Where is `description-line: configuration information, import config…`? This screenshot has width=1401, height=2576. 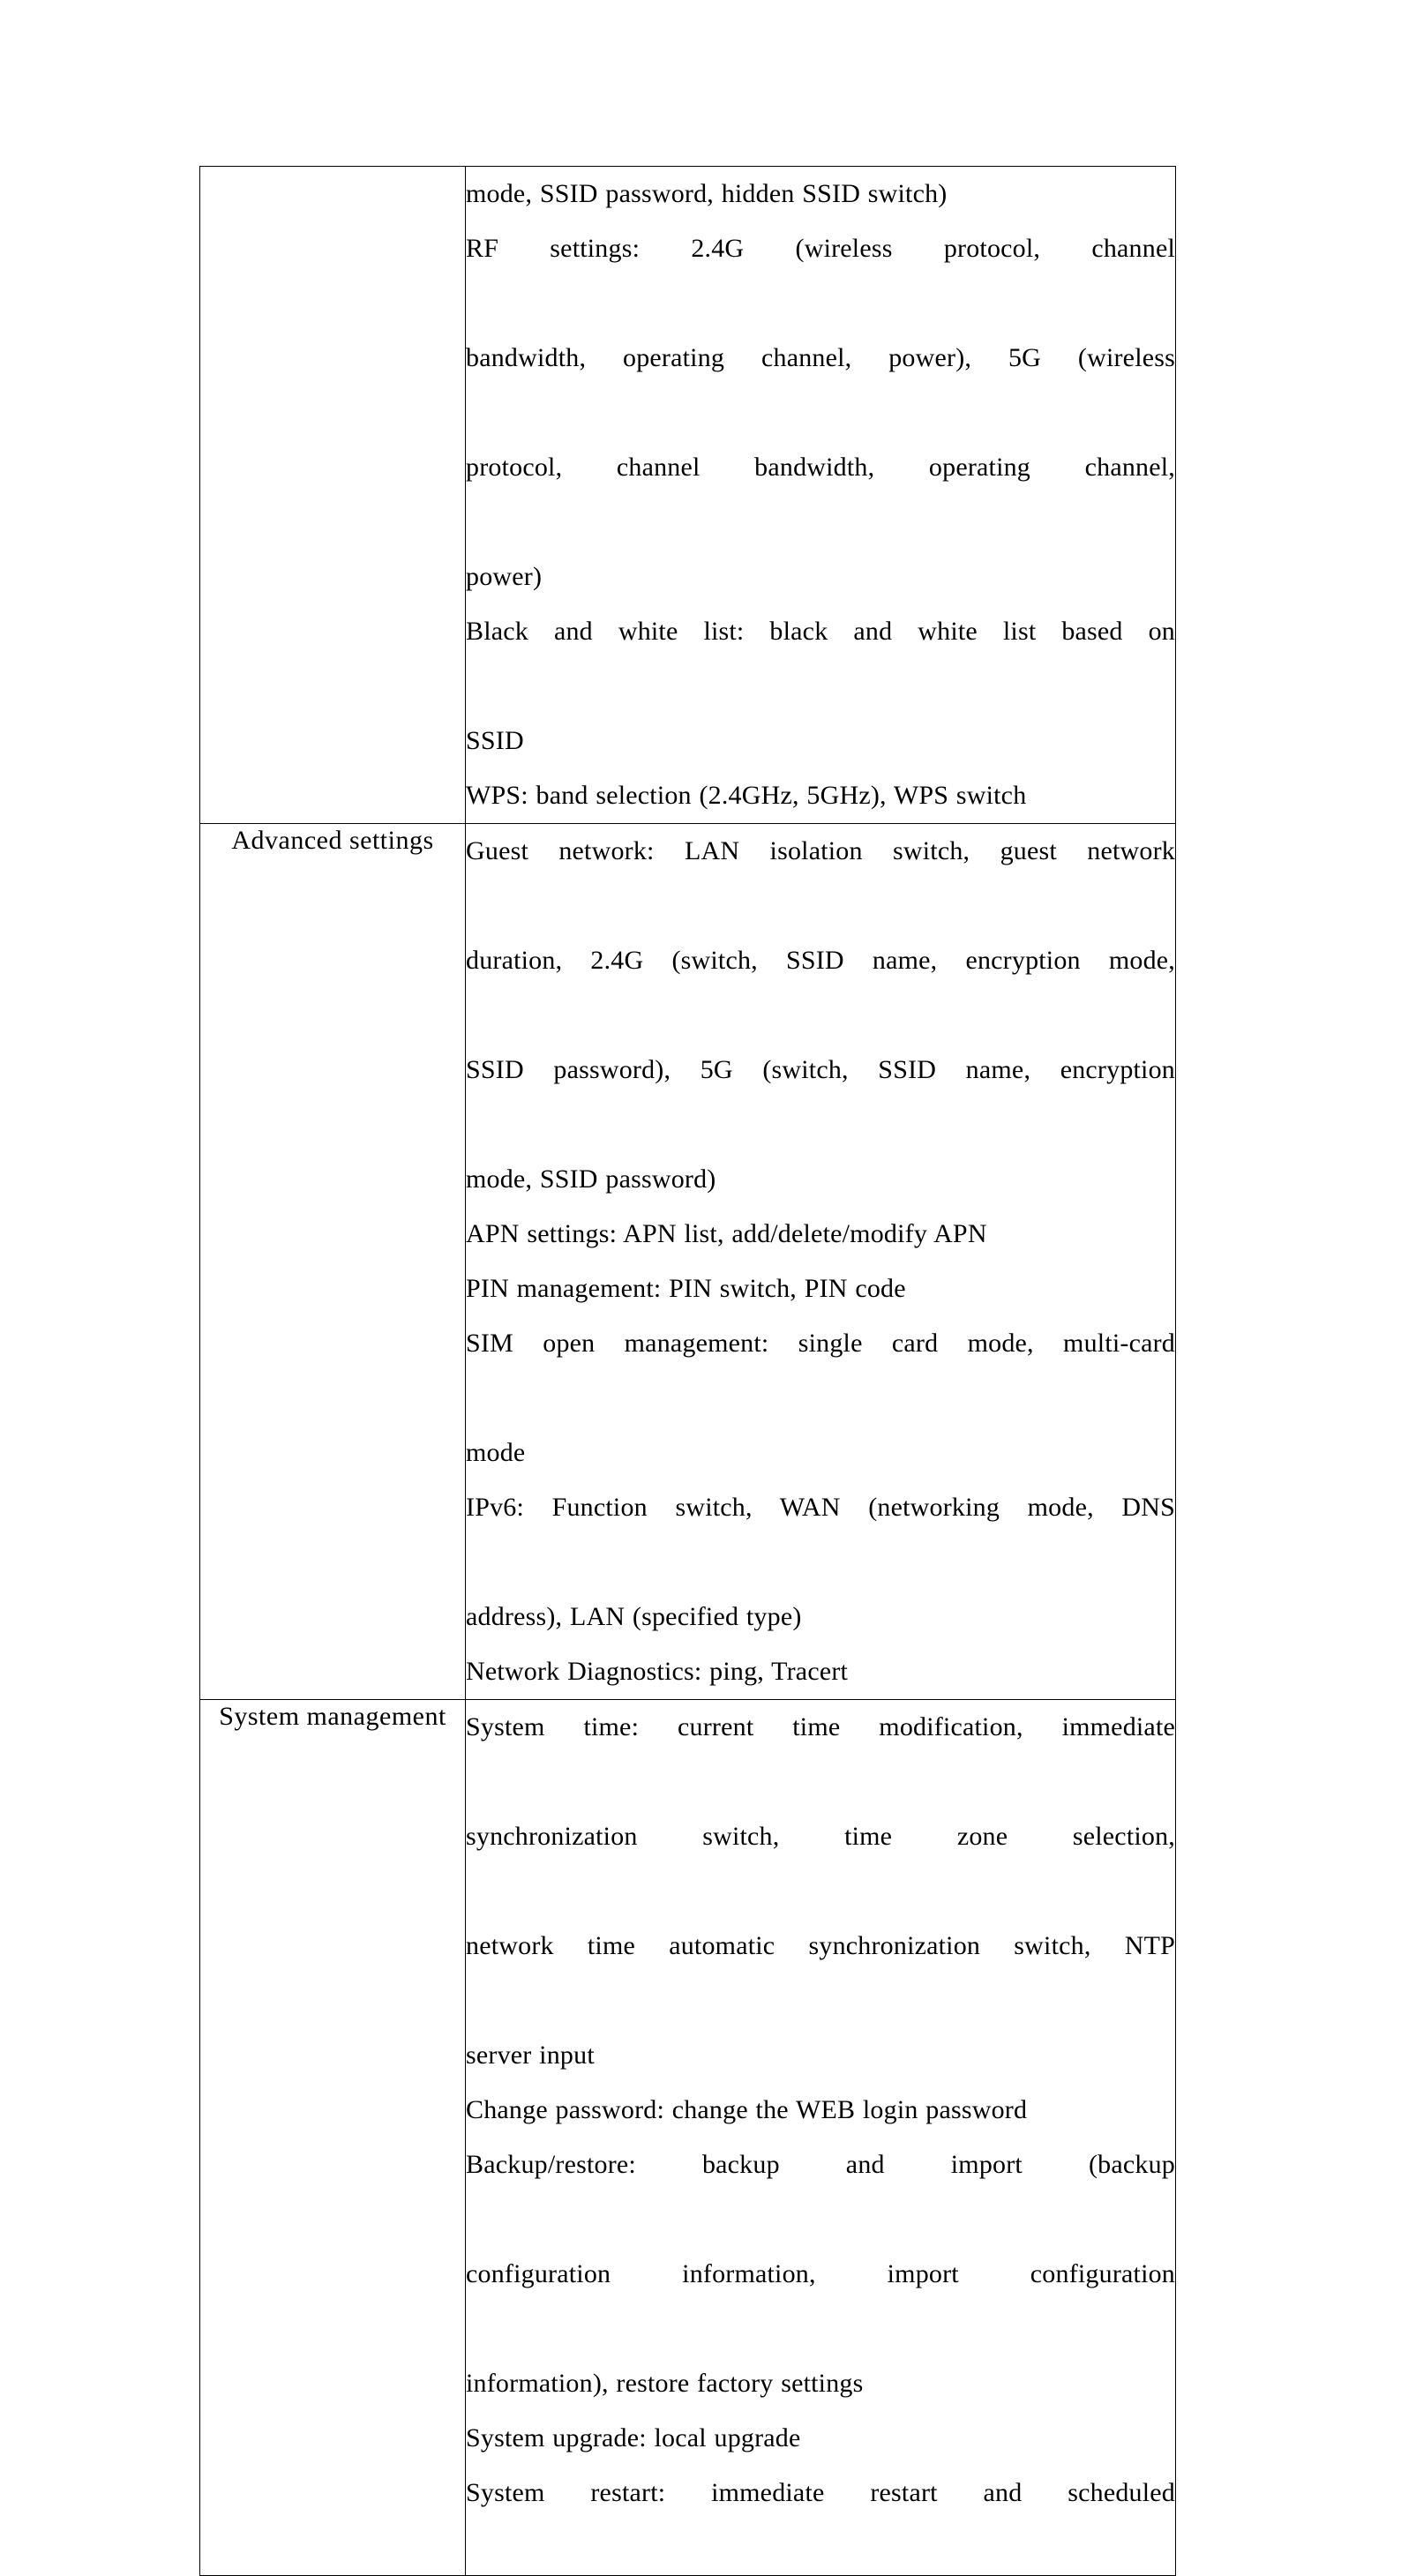 description-line: configuration information, import config… is located at coordinates (821, 2274).